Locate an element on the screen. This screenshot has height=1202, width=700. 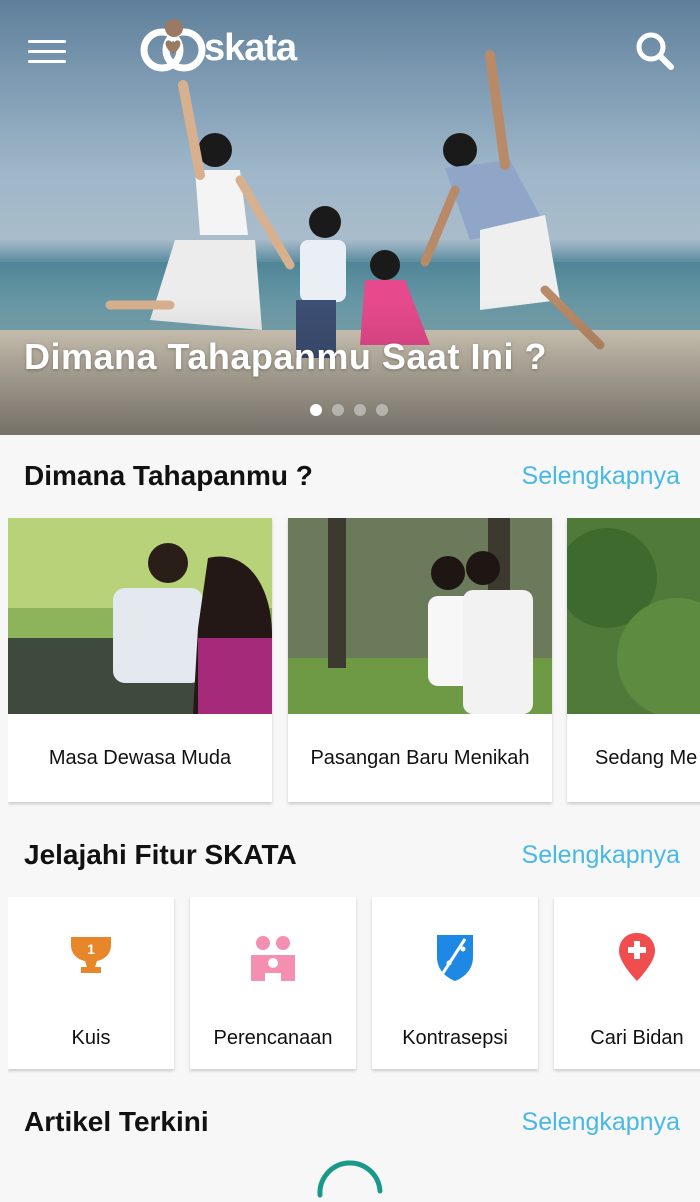
feature-label: Kuis is located at coordinates (91, 1038).